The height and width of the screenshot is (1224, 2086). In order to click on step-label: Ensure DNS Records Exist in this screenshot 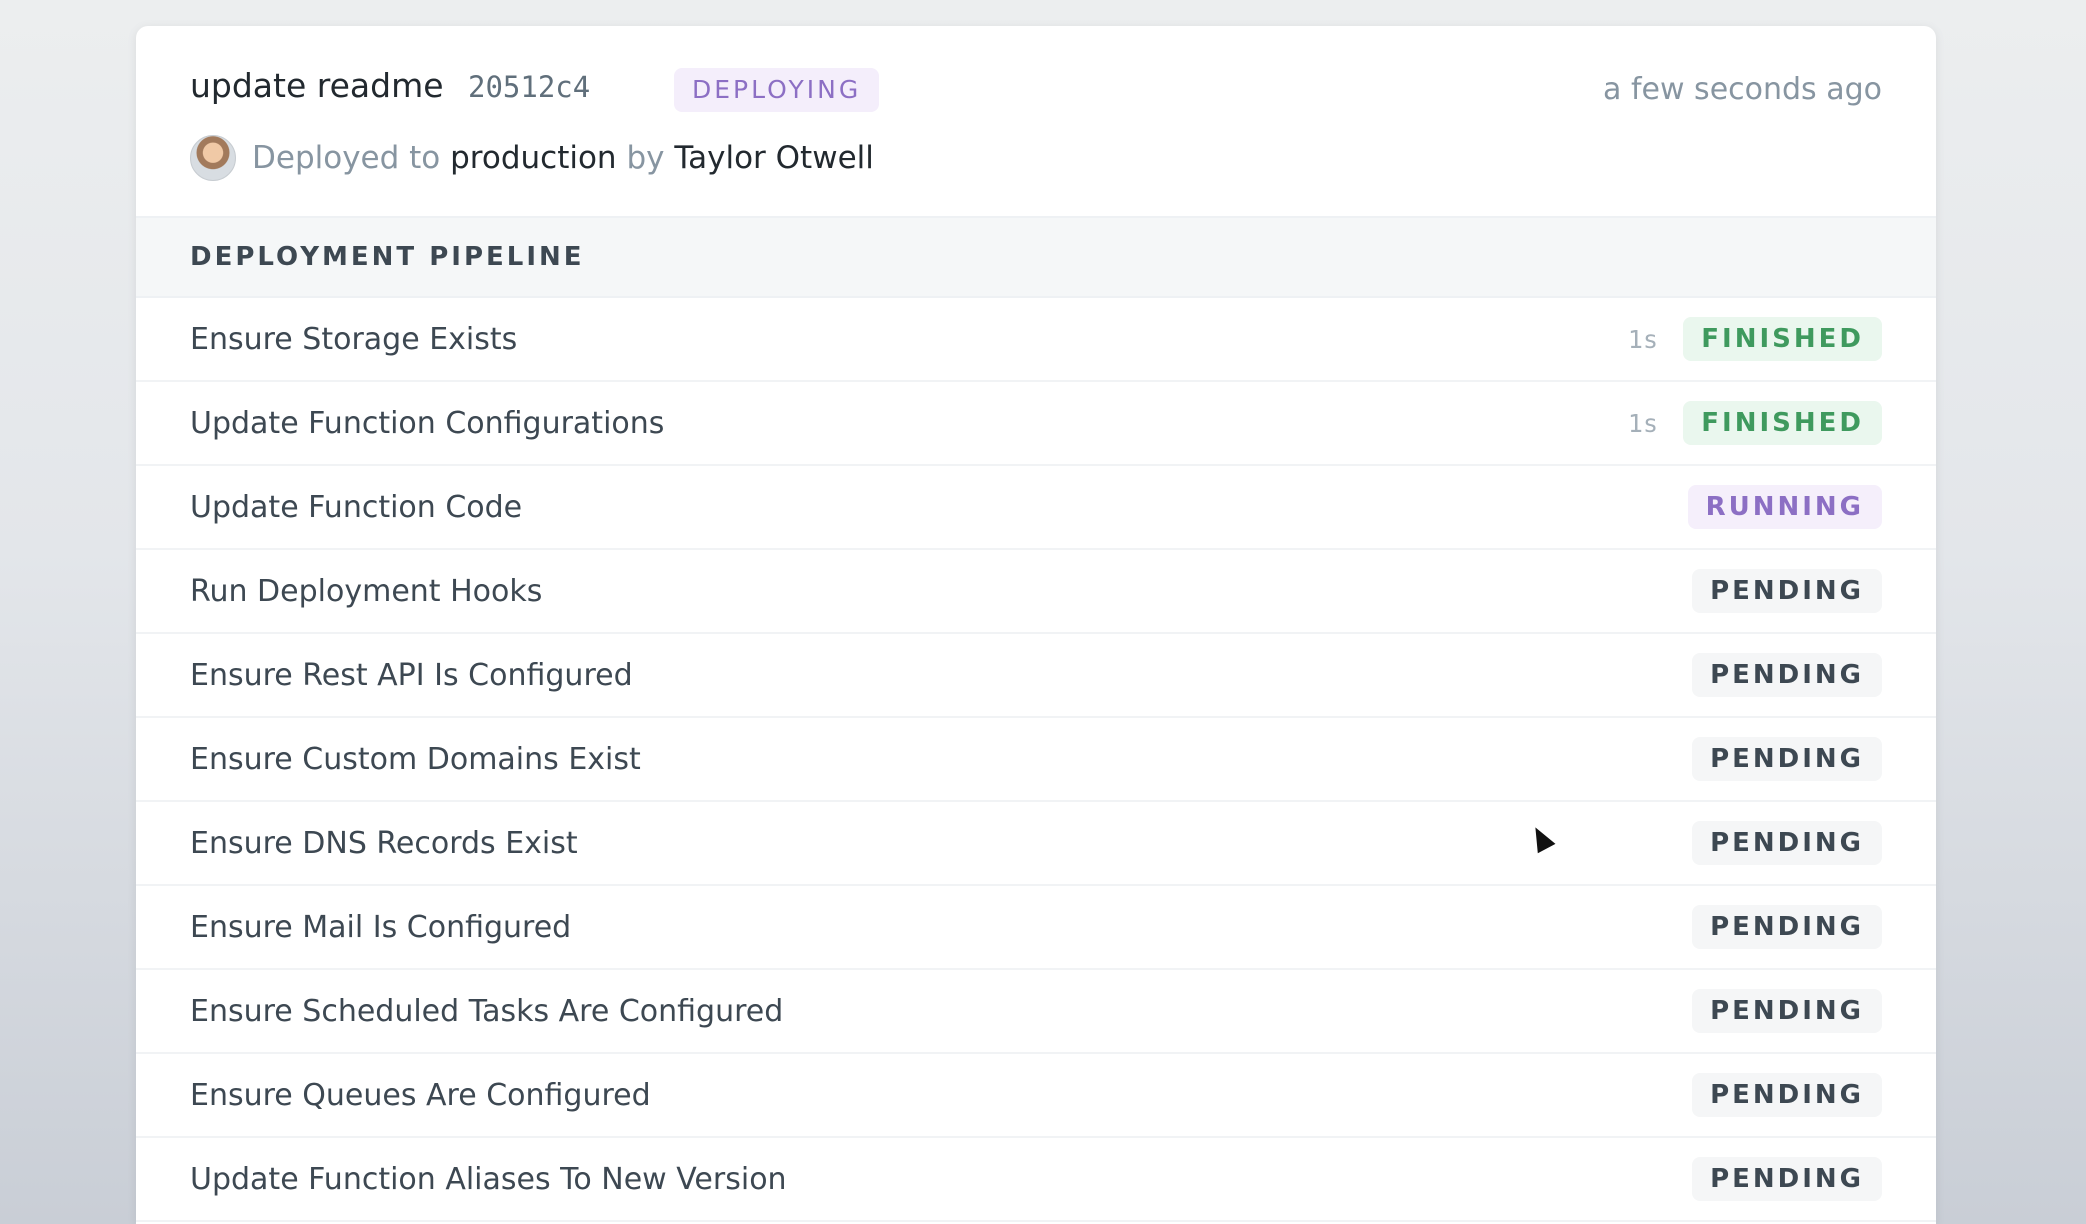, I will do `click(384, 843)`.